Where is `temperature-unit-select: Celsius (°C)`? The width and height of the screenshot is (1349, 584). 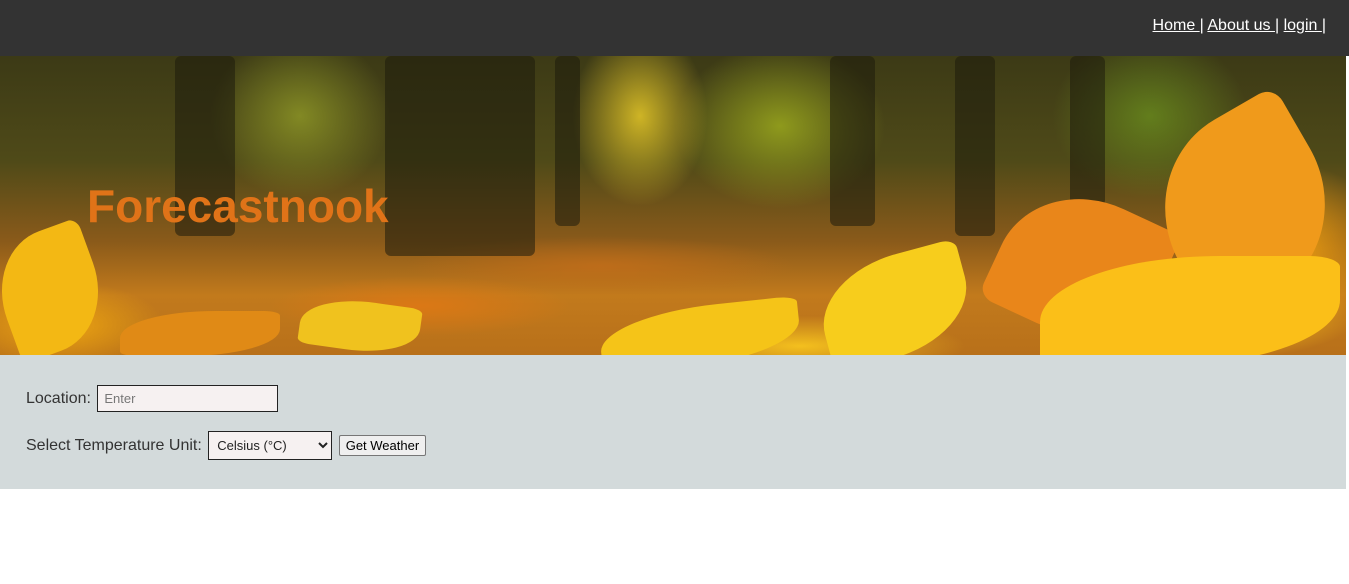 temperature-unit-select: Celsius (°C) is located at coordinates (270, 445).